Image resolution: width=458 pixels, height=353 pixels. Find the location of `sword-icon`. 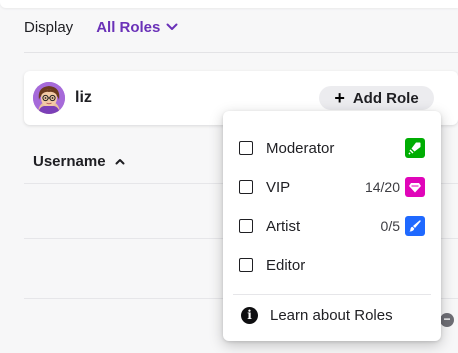

sword-icon is located at coordinates (415, 148).